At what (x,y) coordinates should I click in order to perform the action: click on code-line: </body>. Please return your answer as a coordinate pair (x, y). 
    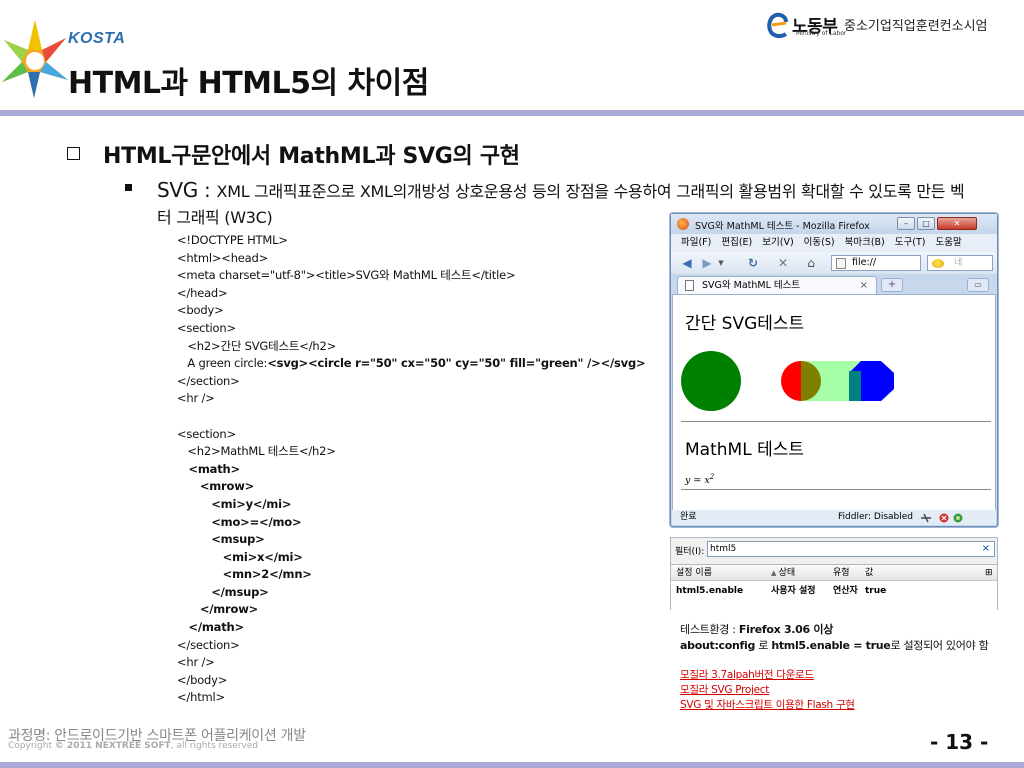
    Looking at the image, I should click on (202, 679).